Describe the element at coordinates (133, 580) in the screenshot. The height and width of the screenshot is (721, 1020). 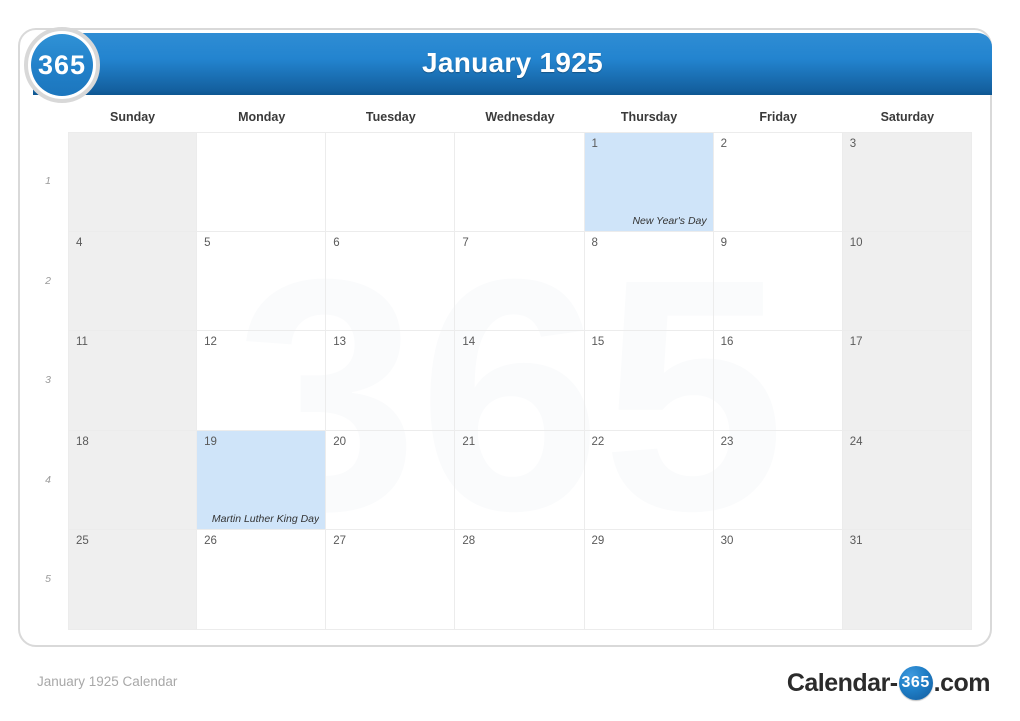
I see `day-cell-25: 25` at that location.